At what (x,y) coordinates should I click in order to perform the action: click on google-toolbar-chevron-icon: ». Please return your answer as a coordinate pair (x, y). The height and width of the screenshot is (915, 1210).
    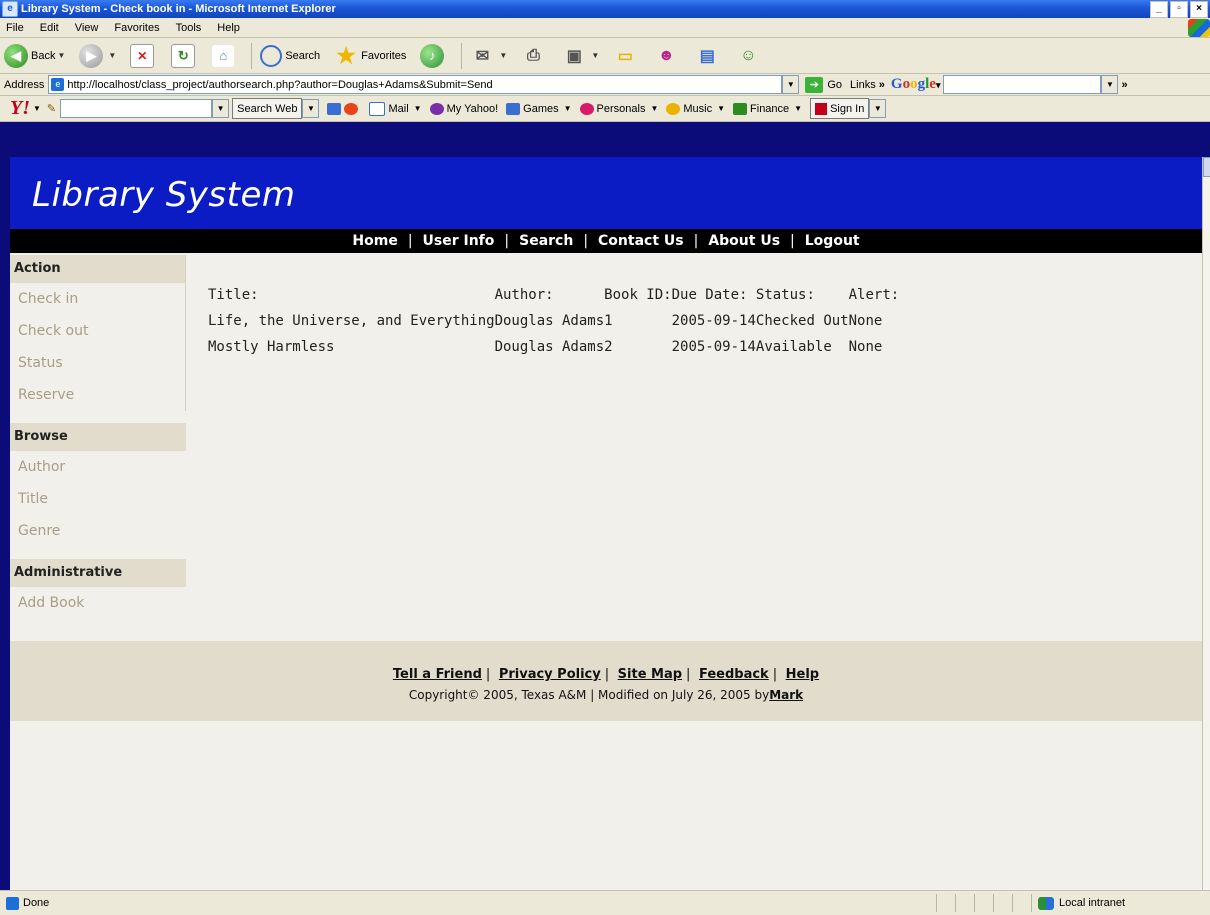
    Looking at the image, I should click on (1124, 85).